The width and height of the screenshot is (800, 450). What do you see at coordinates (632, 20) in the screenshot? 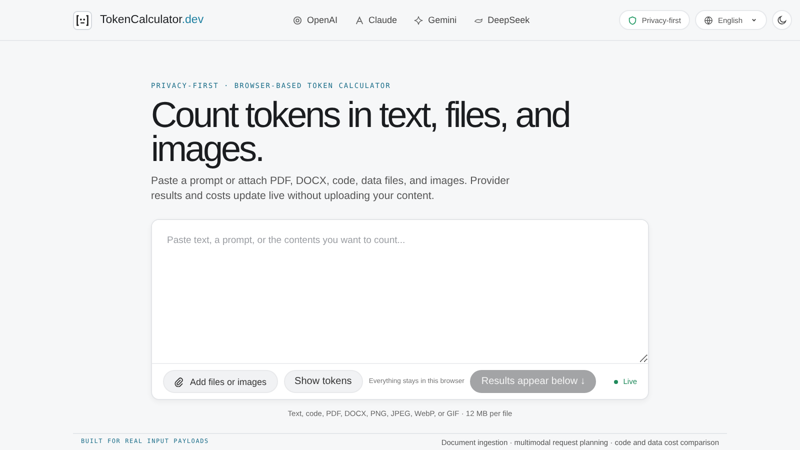
I see `shield-icon` at bounding box center [632, 20].